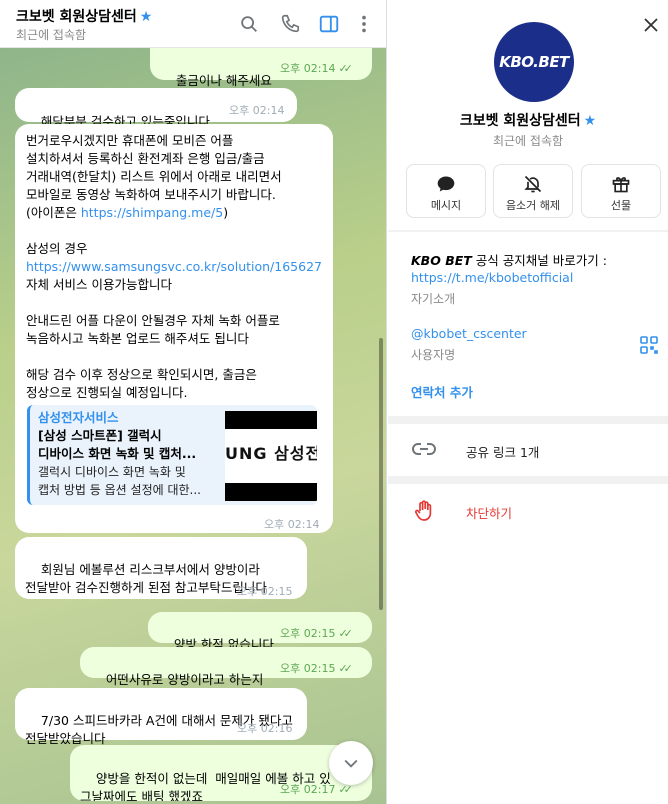 The image size is (668, 804). What do you see at coordinates (533, 205) in the screenshot?
I see `unmute-button-label: 음소거 해제` at bounding box center [533, 205].